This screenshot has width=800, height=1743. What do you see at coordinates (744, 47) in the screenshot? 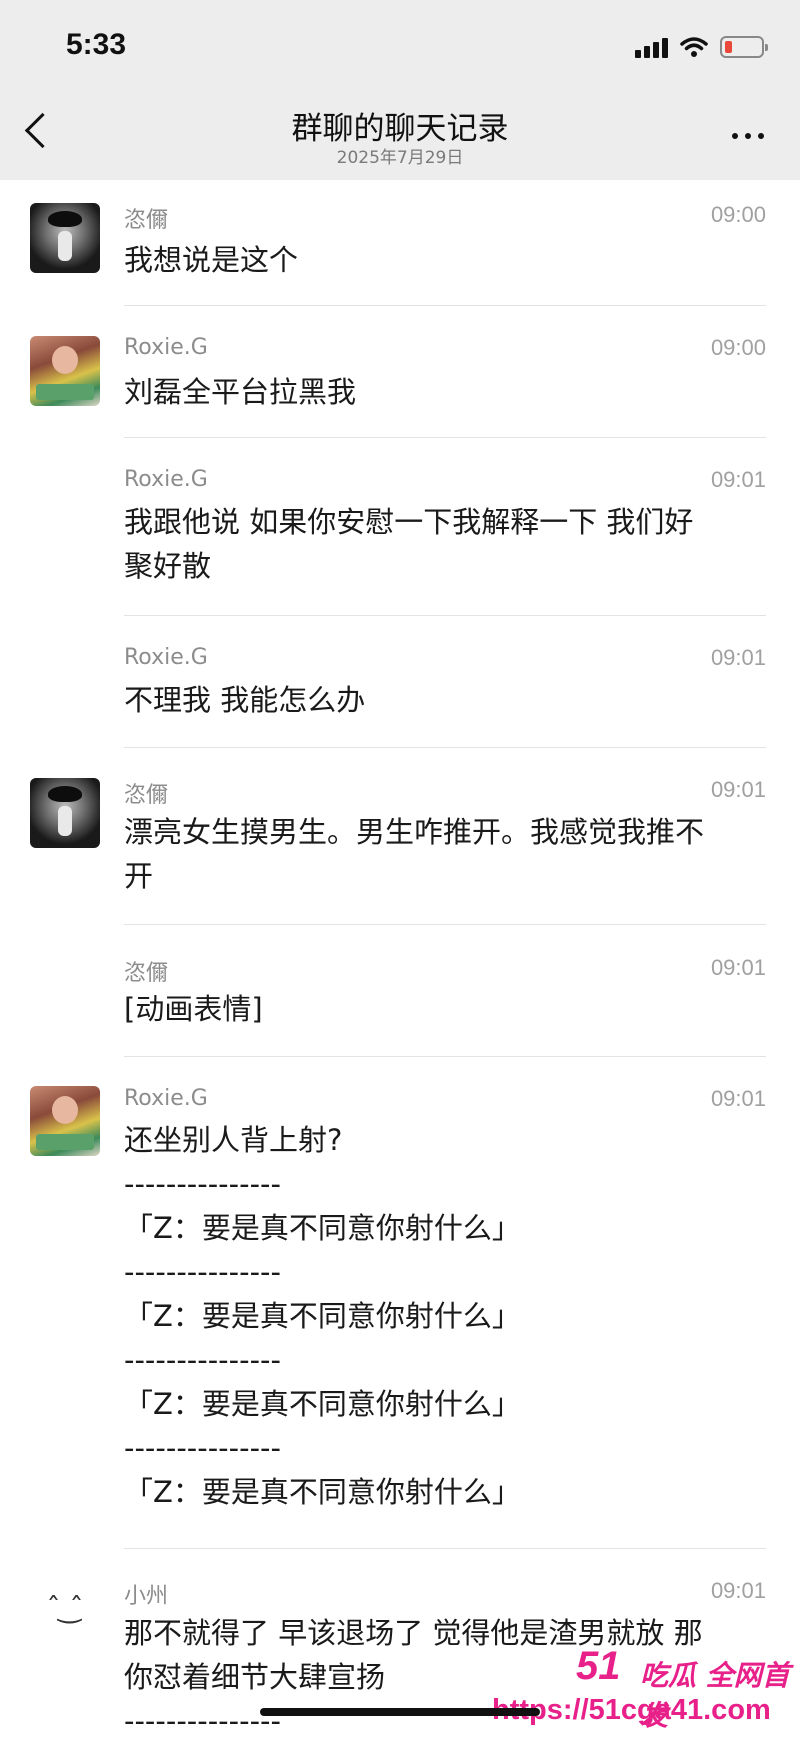
I see `battery-icon` at bounding box center [744, 47].